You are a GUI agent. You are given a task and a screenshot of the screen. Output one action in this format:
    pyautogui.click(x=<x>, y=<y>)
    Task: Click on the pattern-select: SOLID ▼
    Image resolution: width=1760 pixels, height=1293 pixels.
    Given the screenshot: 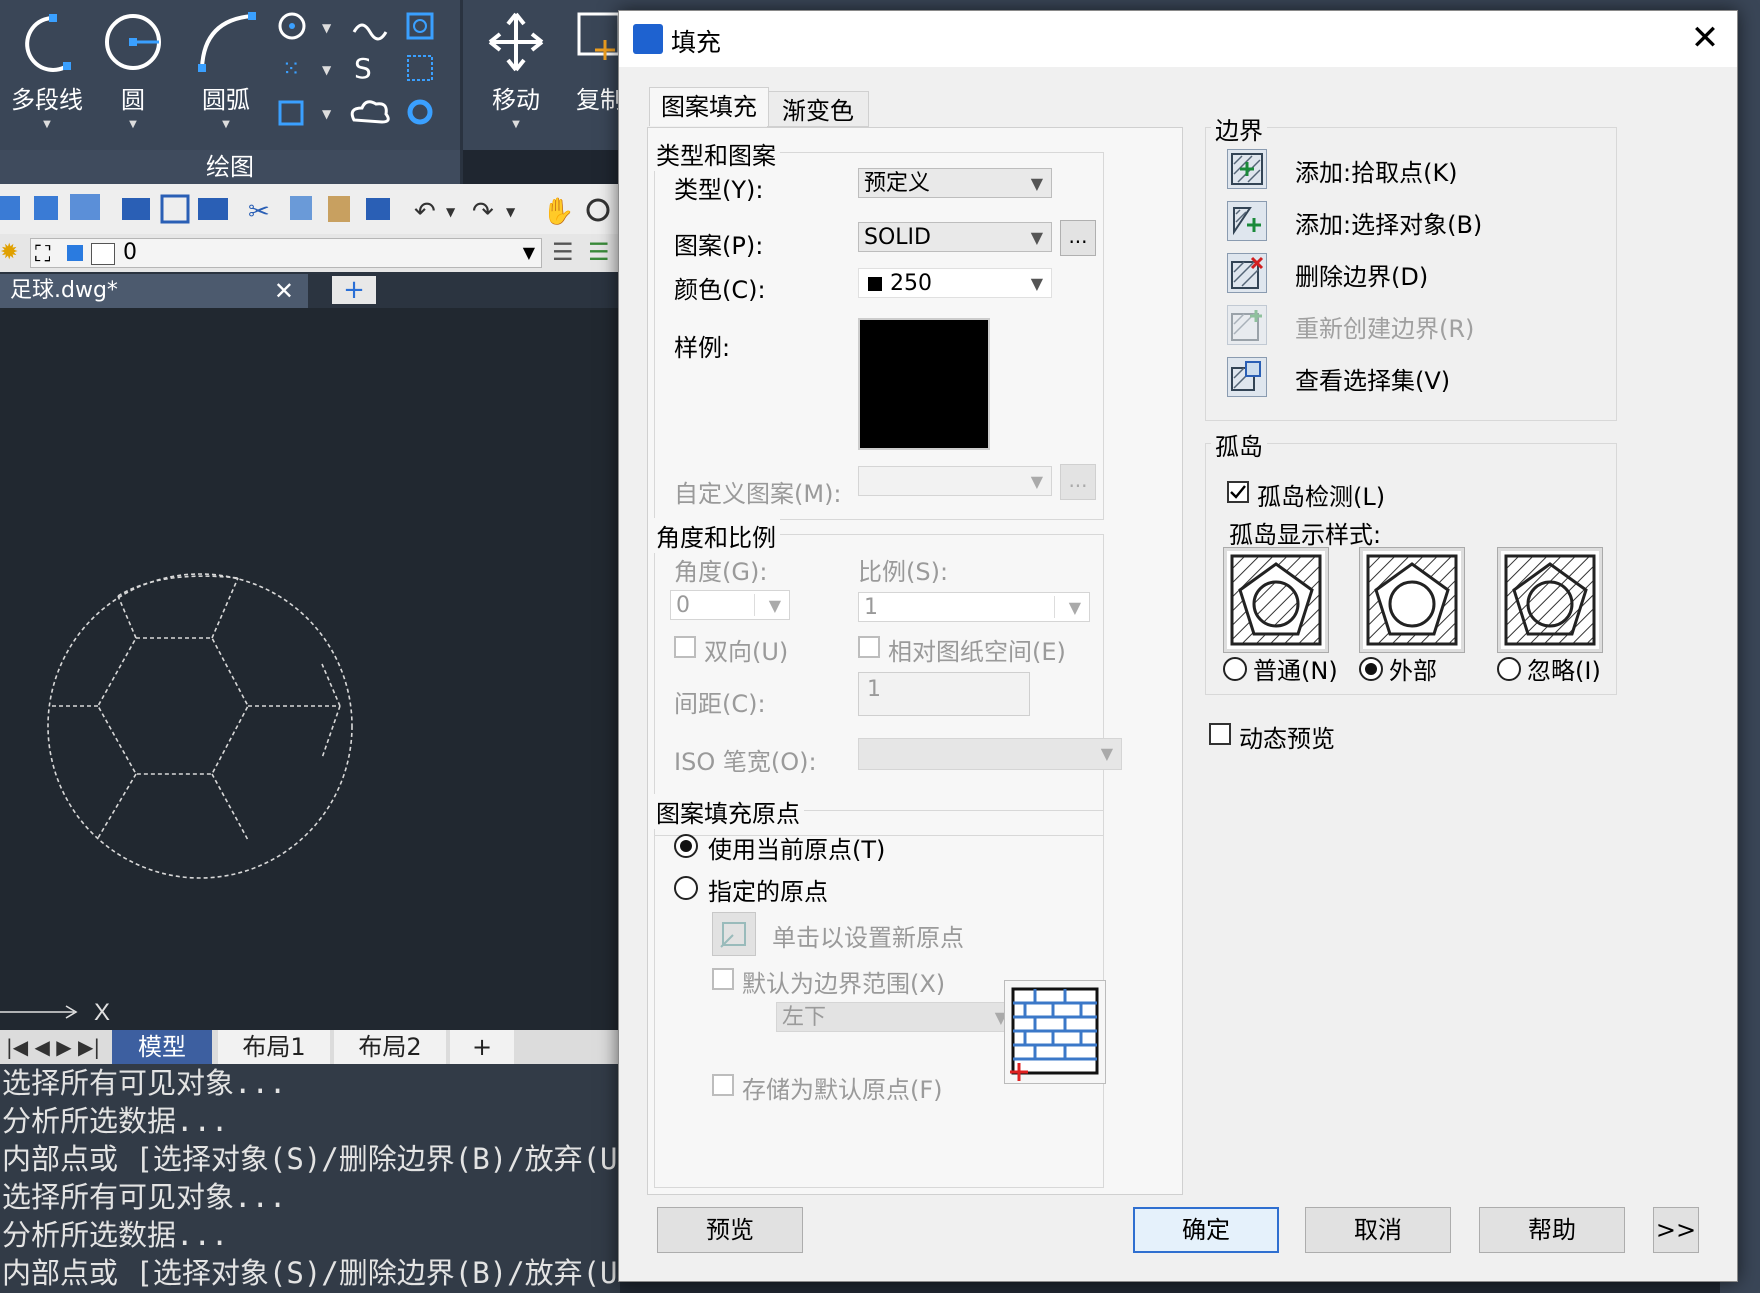 What is the action you would take?
    pyautogui.click(x=955, y=237)
    